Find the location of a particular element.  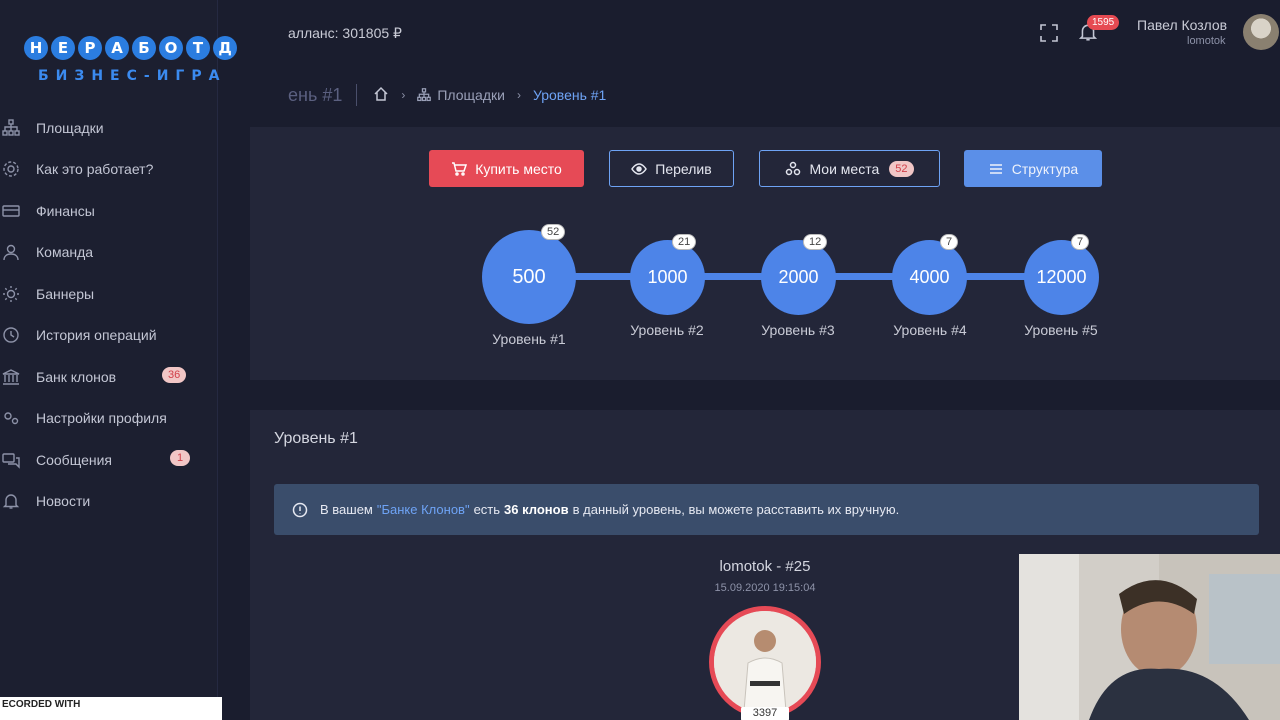

gears-icon is located at coordinates (11, 418).